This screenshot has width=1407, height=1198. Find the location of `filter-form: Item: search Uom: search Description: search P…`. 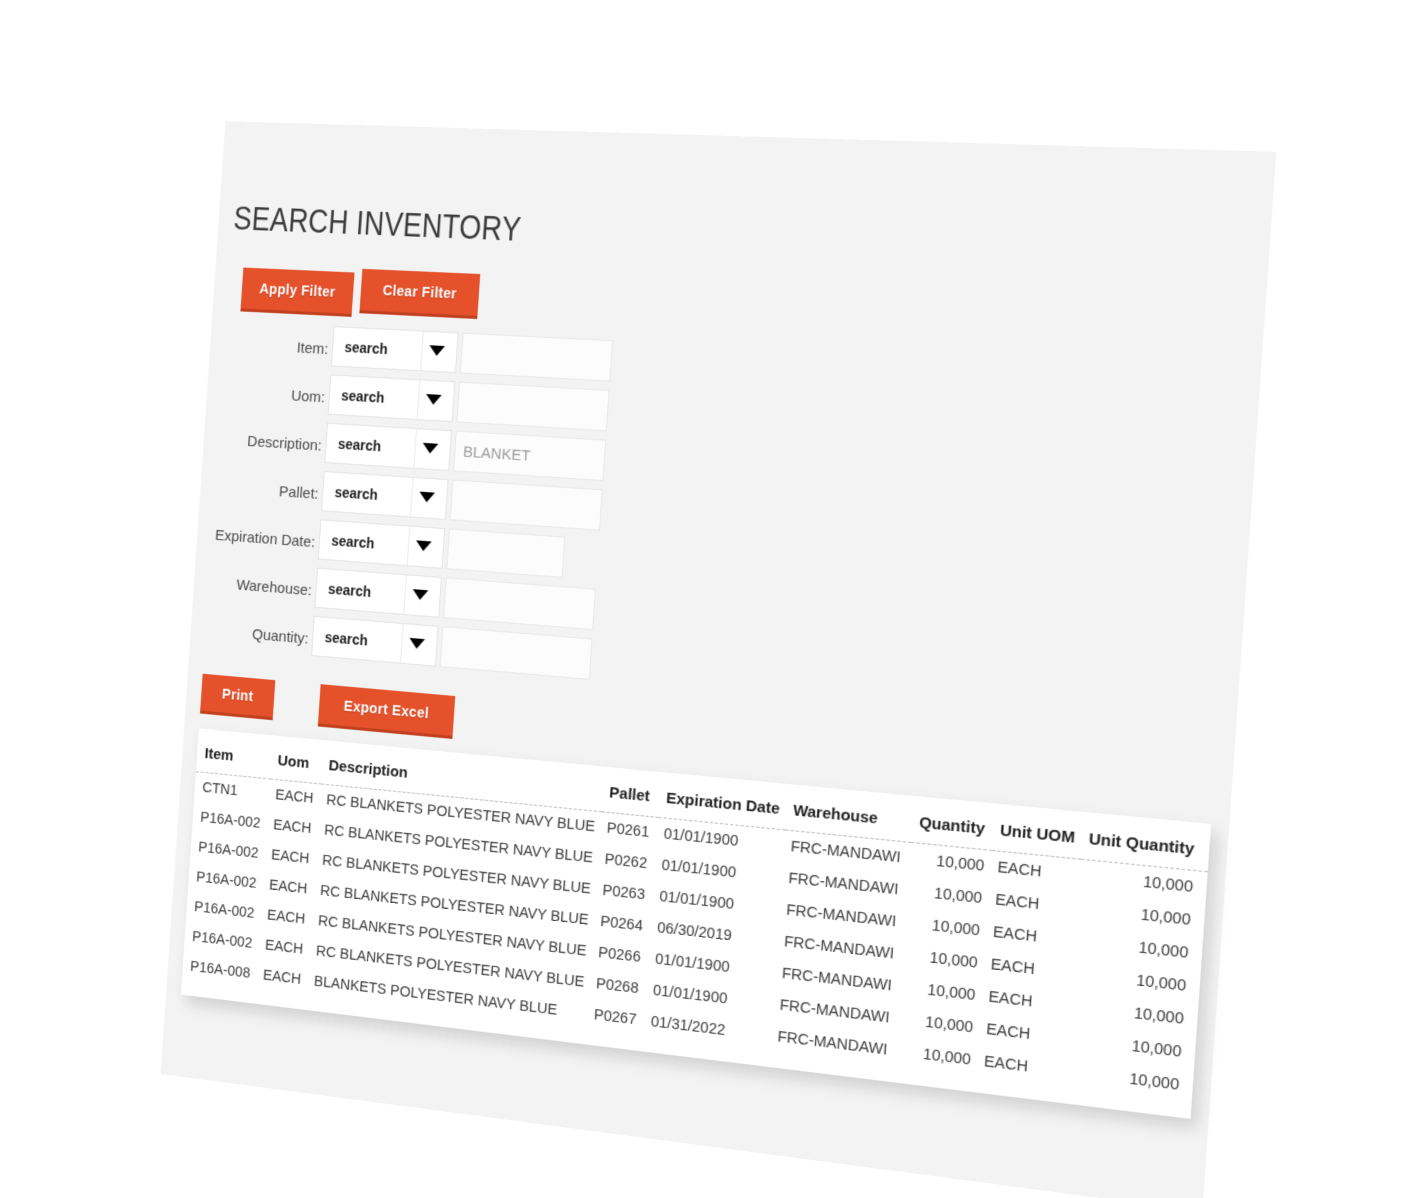

filter-form: Item: search Uom: search Description: search P… is located at coordinates (403, 504).